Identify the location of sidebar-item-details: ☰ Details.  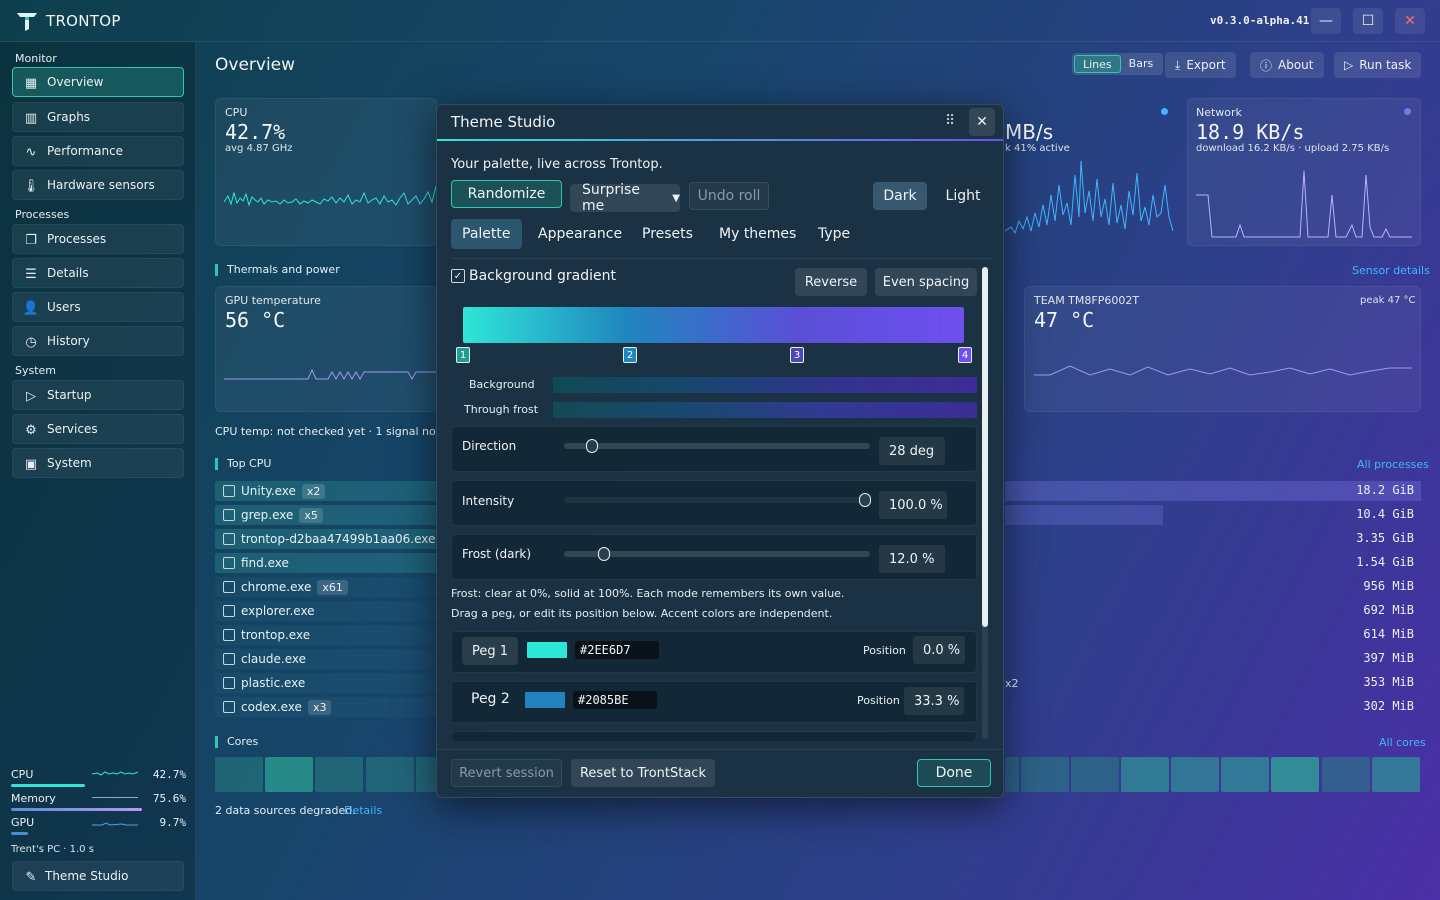
(98, 273).